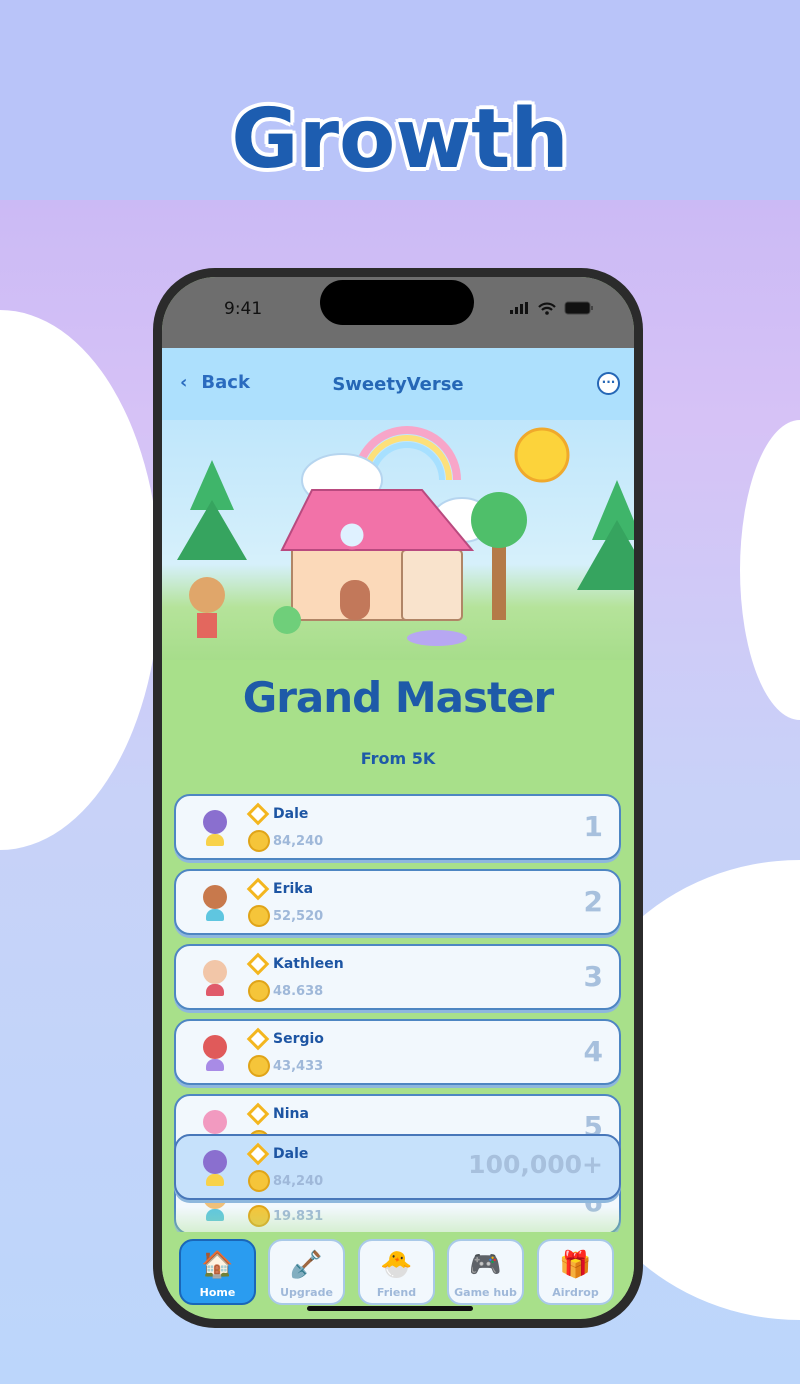  I want to click on player-rank: 100,000+, so click(535, 1164).